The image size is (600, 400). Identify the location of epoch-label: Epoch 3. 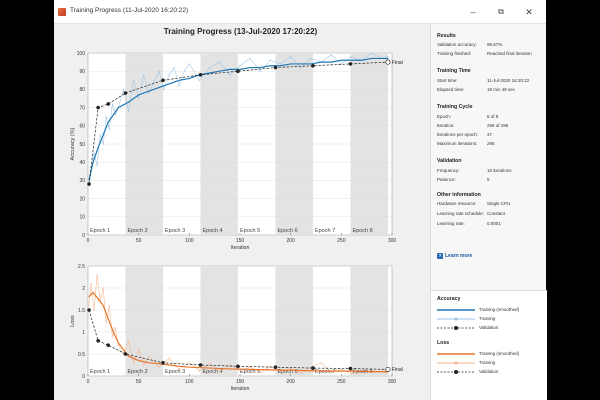
(175, 372).